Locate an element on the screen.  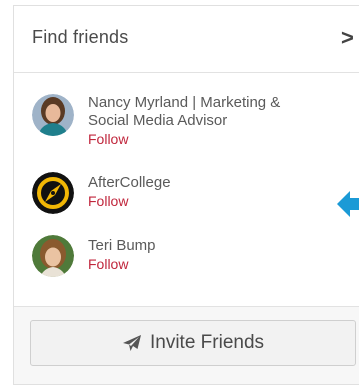
invite-button-content: Invite Friends is located at coordinates (193, 343).